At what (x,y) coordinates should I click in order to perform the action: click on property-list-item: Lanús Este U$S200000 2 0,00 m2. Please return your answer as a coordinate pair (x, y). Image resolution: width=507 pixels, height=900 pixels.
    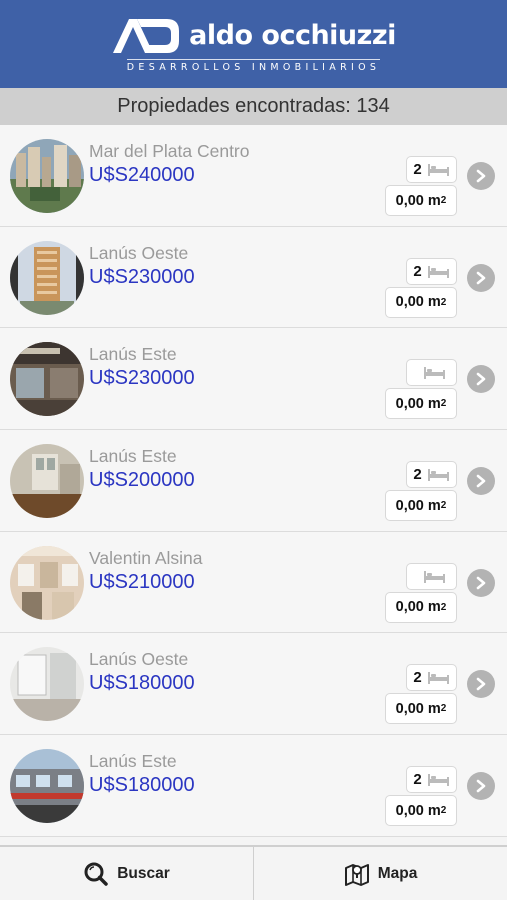
    Looking at the image, I should click on (253, 481).